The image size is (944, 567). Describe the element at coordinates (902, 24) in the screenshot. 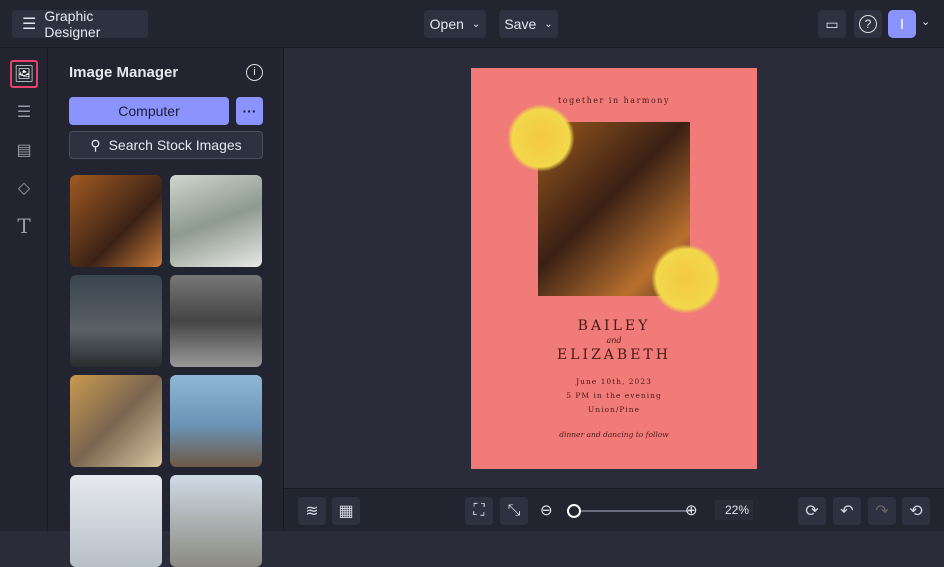

I see `avatar: I` at that location.